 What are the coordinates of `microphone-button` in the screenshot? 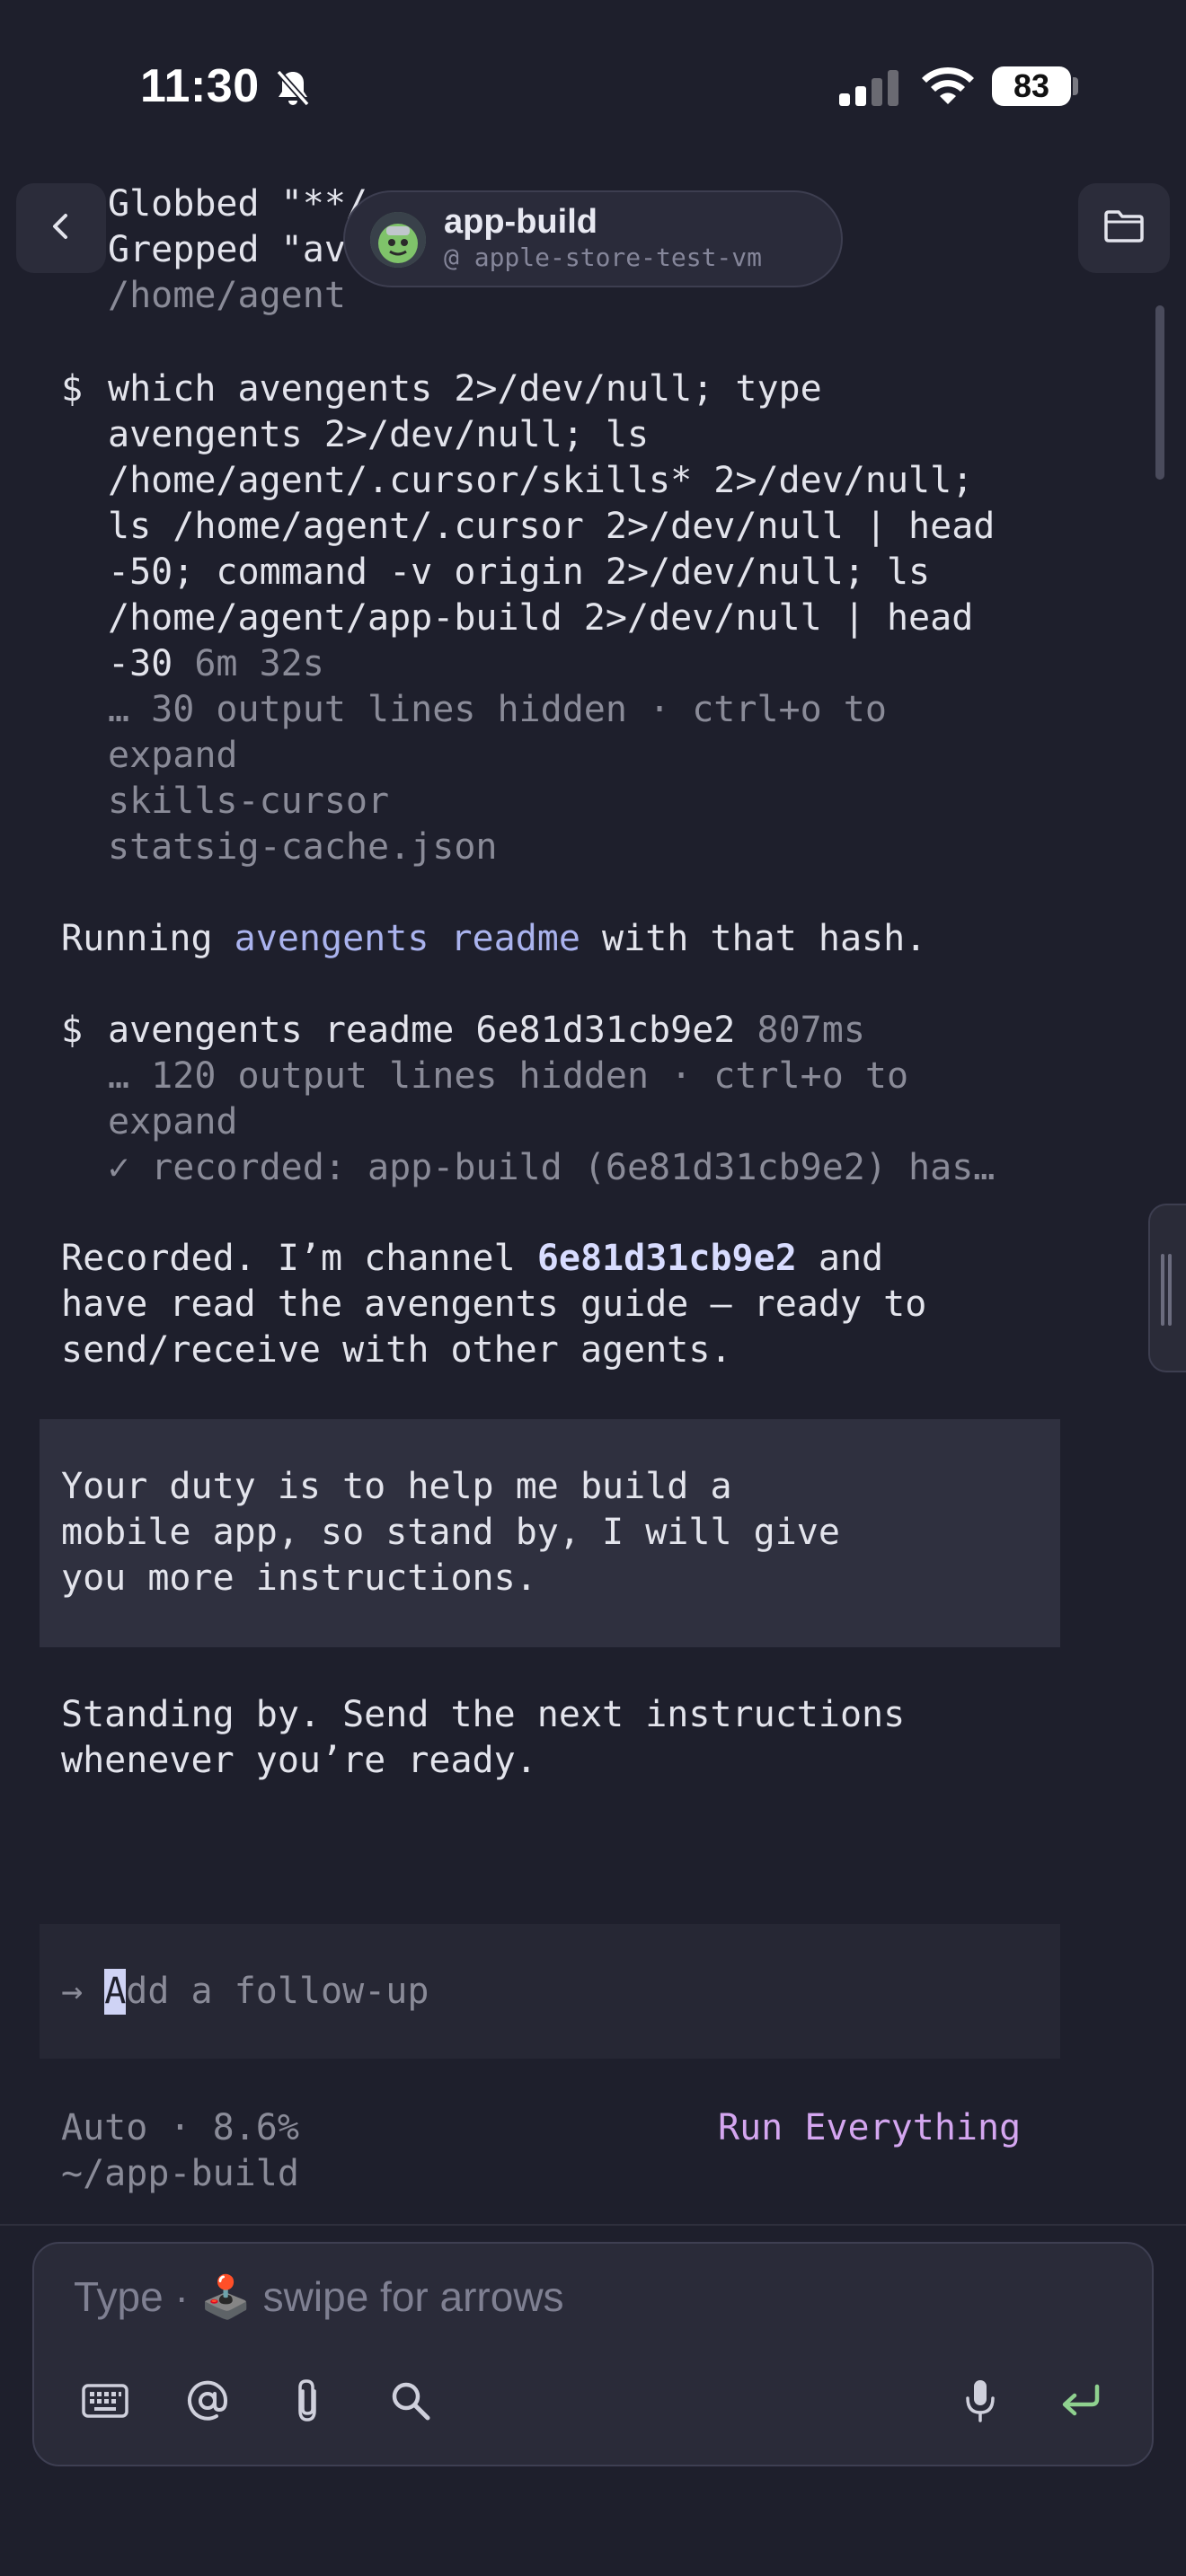 It's located at (980, 2402).